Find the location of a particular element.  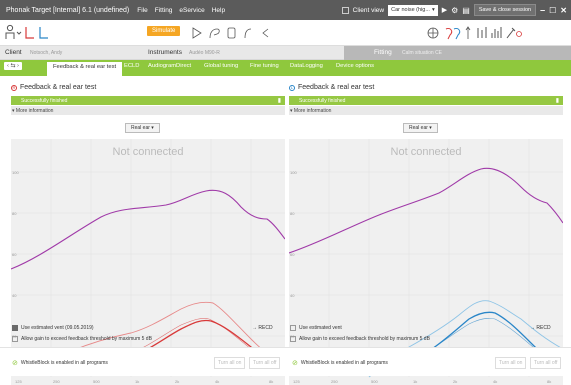

left-view-dropdown: Real ear ▾ is located at coordinates (420, 128).